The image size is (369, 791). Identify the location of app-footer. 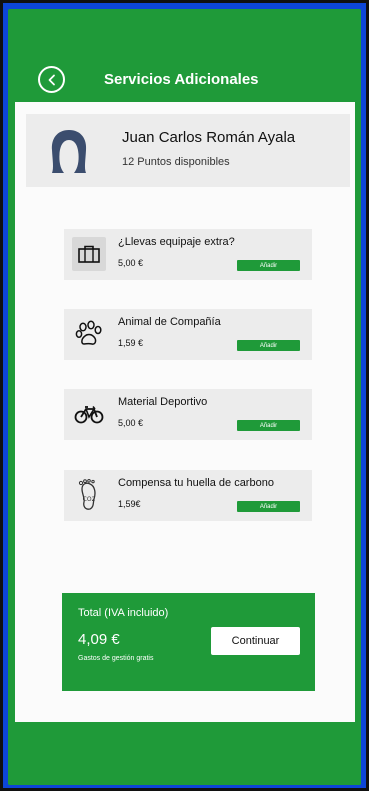
(184, 753).